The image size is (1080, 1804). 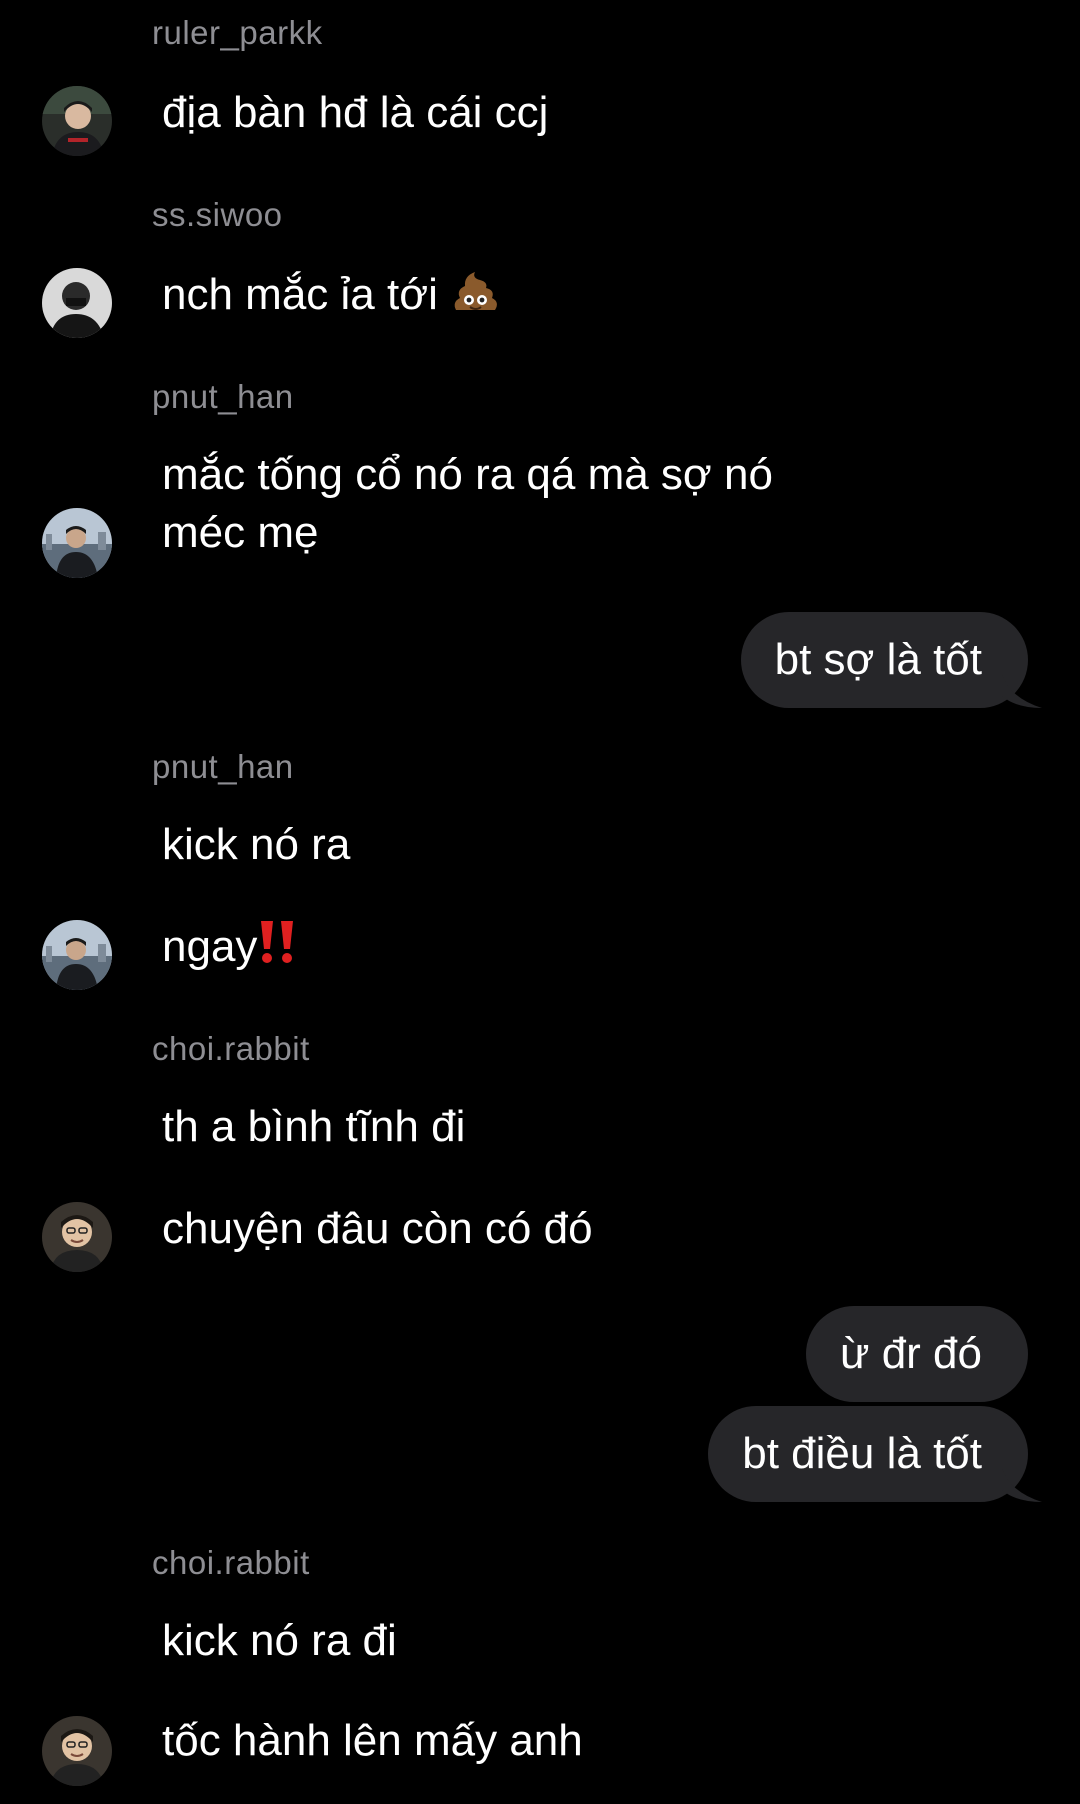 What do you see at coordinates (279, 1641) in the screenshot?
I see `message-text: kick nó ra đi` at bounding box center [279, 1641].